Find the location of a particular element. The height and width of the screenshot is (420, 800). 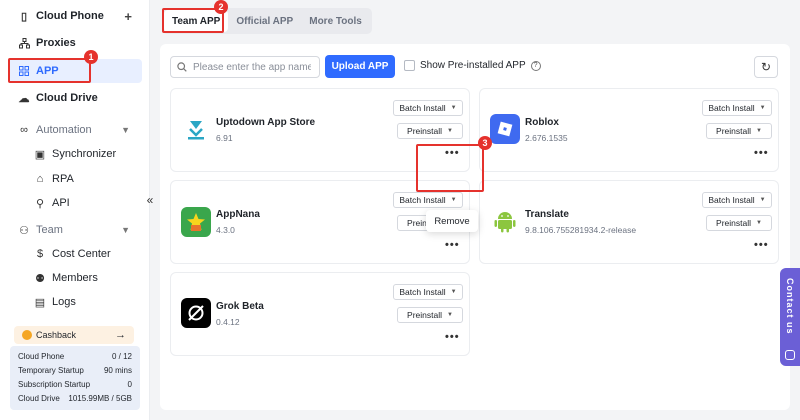

sidebar-item-cost-center: $ Cost Center is located at coordinates (83, 254).